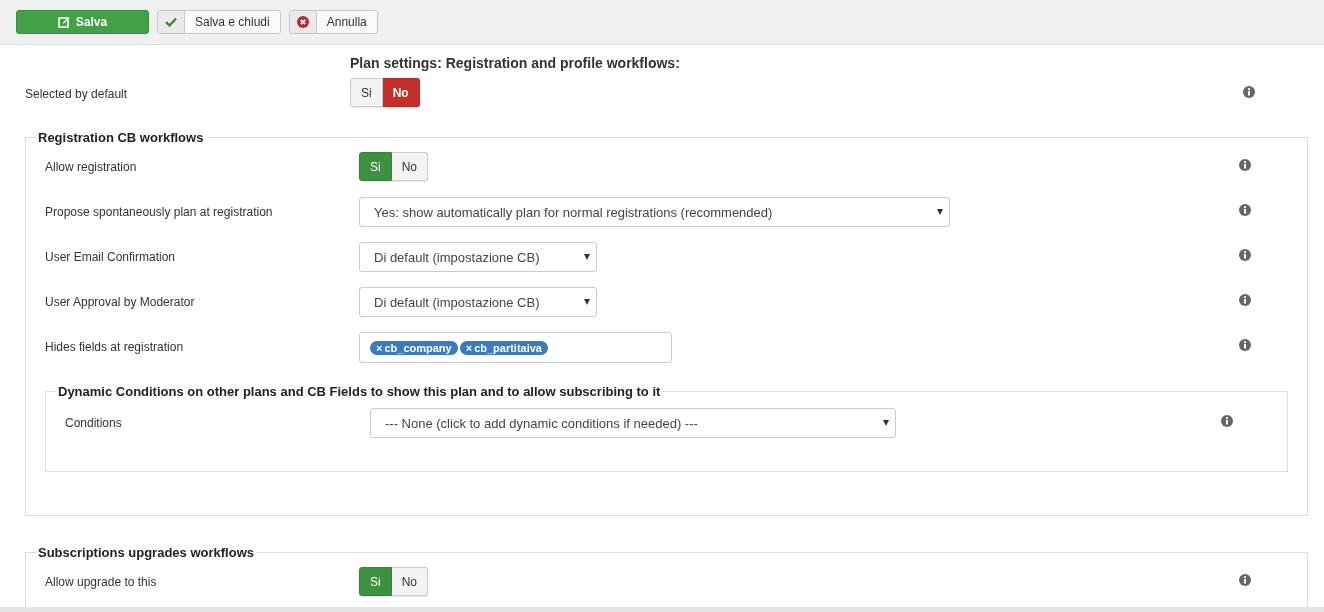 The width and height of the screenshot is (1324, 612). Describe the element at coordinates (115, 346) in the screenshot. I see `field-label: Hides fields at registration` at that location.